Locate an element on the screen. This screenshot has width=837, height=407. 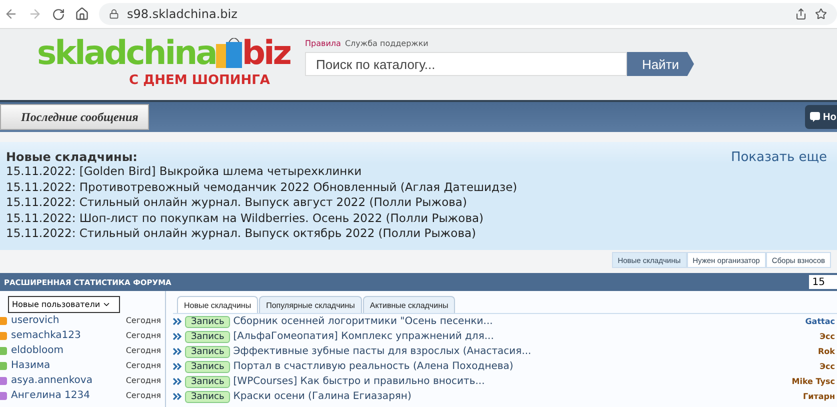
user-link: Ангелина 1234 is located at coordinates (68, 395).